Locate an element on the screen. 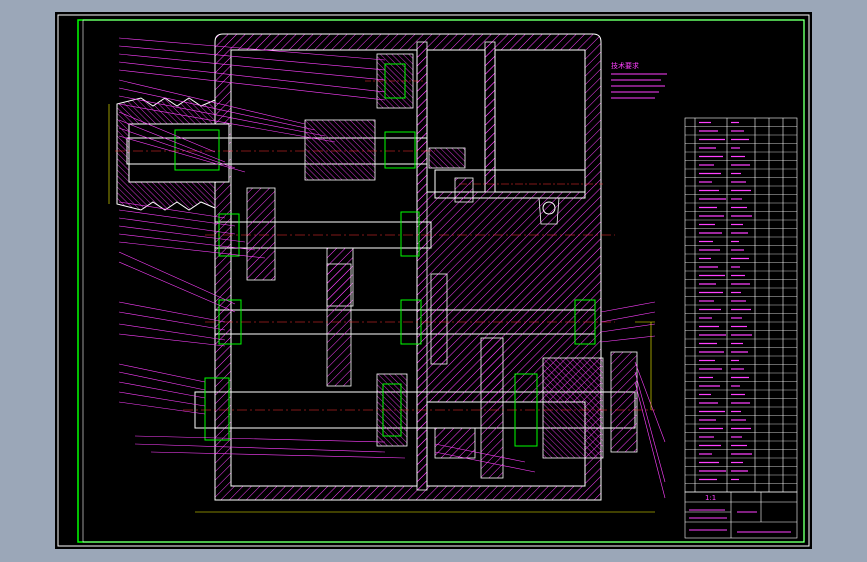  parts-list-rows is located at coordinates (741, 302).